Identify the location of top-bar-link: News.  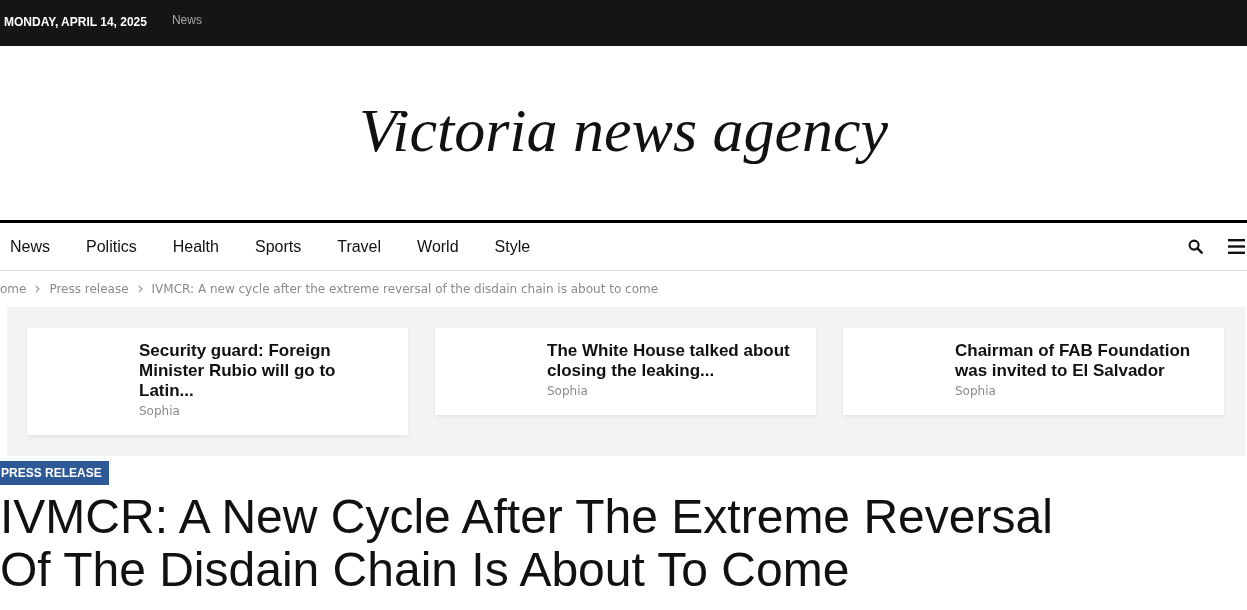
(186, 22).